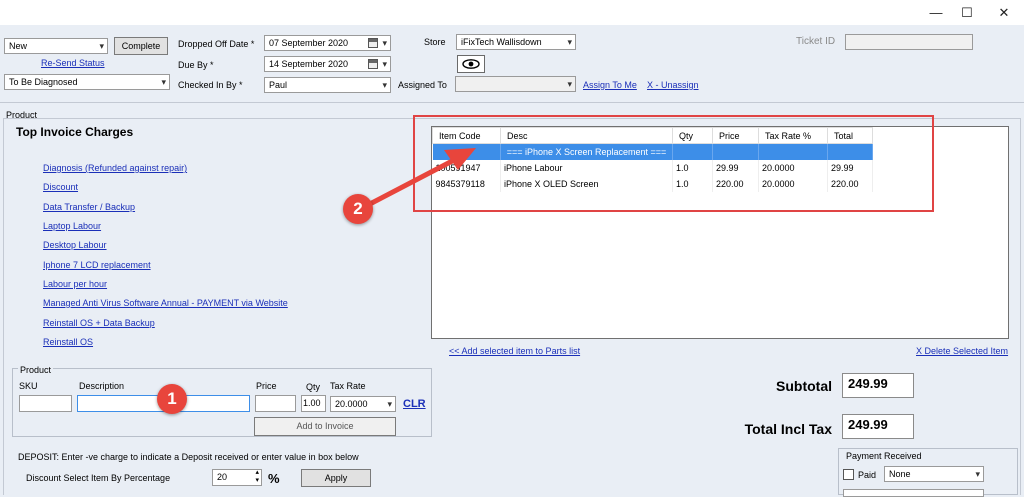 The height and width of the screenshot is (497, 1024). I want to click on paid-checkbox, so click(848, 474).